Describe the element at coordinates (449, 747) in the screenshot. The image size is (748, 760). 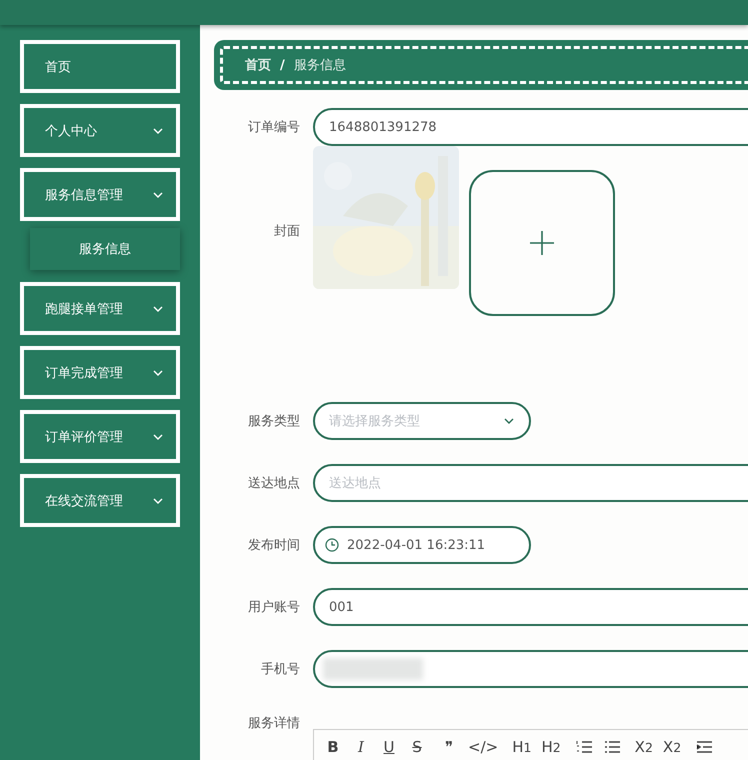
I see `toolbar-button: ❞` at that location.